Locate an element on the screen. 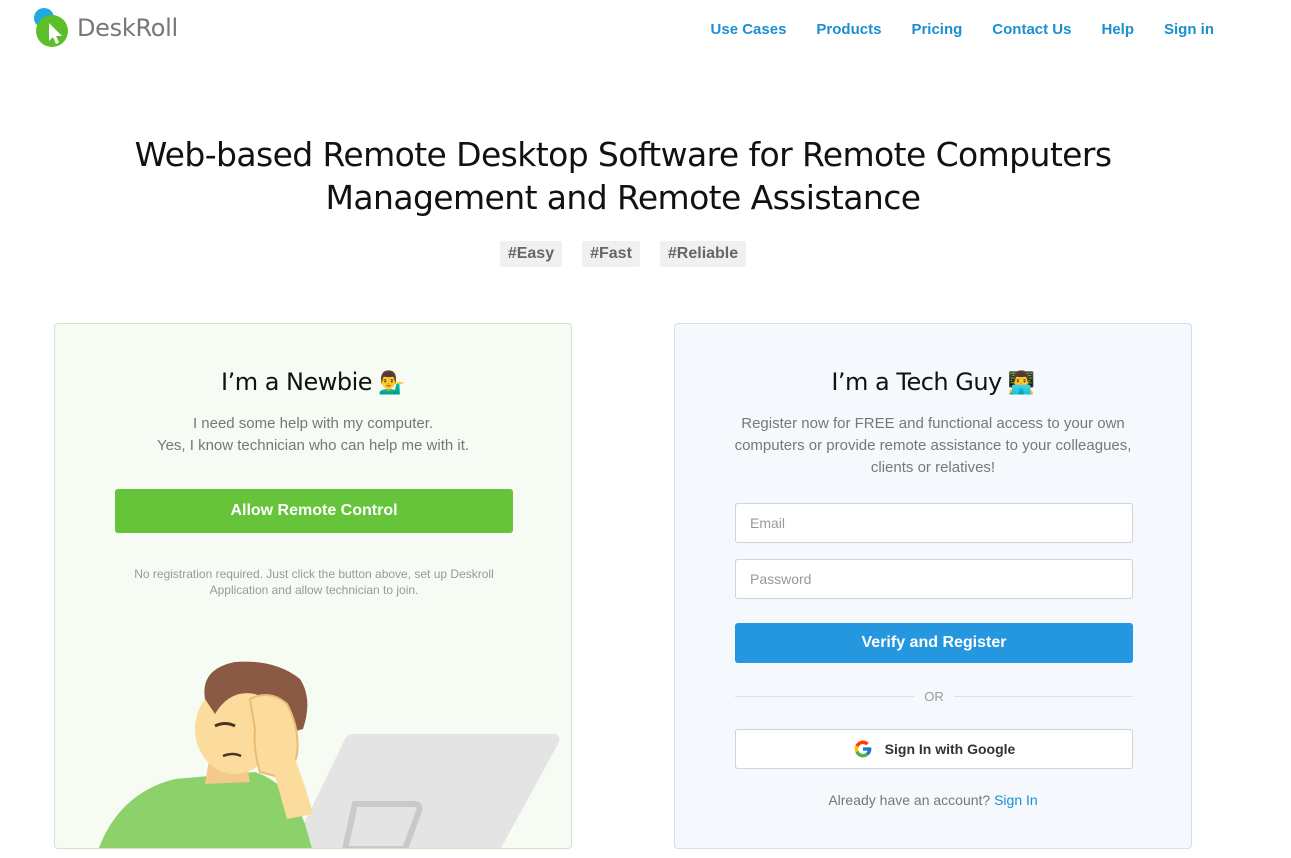  allow-remote-control-button: Allow Remote Control is located at coordinates (314, 511).